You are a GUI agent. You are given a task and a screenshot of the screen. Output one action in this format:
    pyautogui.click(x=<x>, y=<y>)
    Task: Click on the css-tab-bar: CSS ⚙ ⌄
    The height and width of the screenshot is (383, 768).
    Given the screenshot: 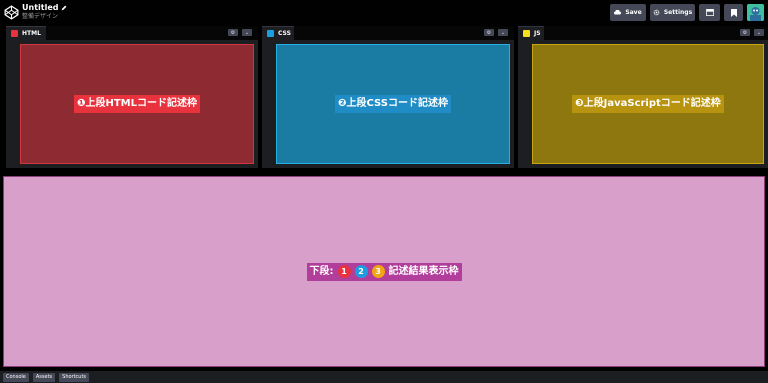 What is the action you would take?
    pyautogui.click(x=388, y=33)
    